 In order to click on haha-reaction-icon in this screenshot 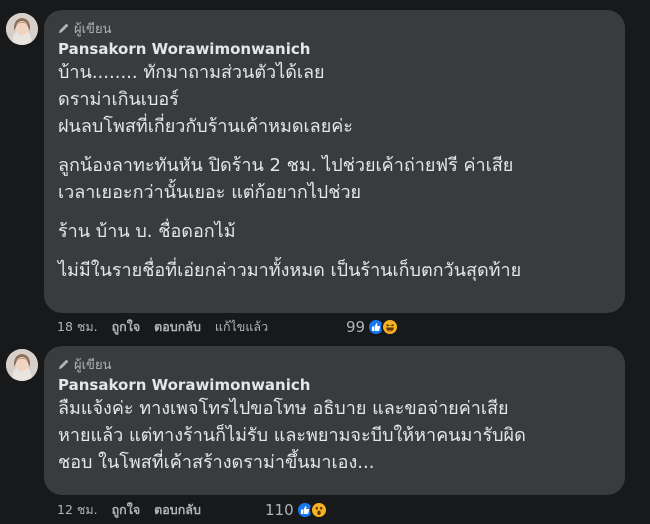, I will do `click(390, 327)`.